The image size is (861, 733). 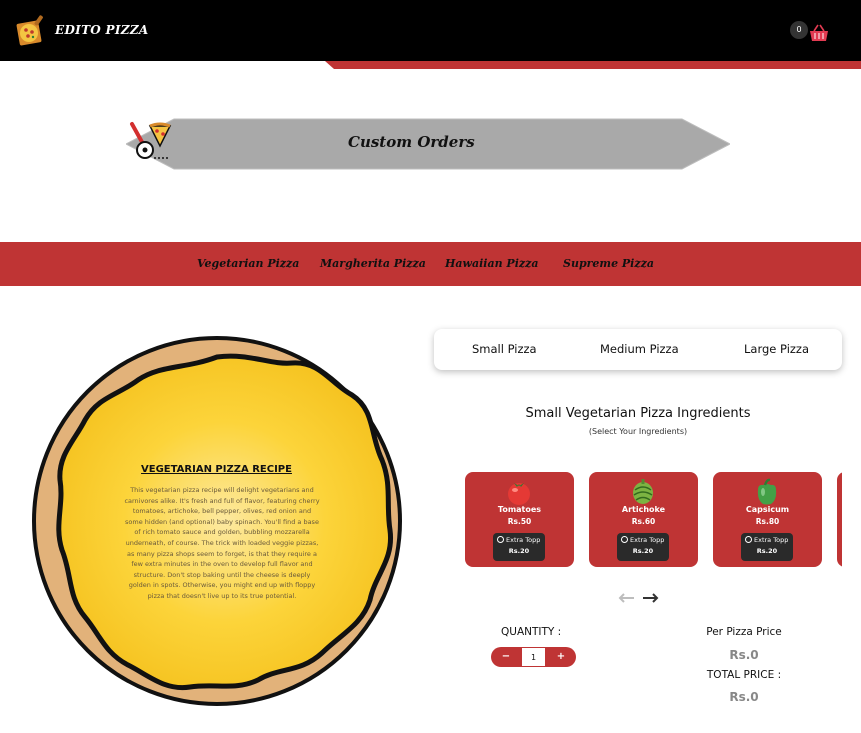 What do you see at coordinates (506, 657) in the screenshot?
I see `quantity-decrease-button: −` at bounding box center [506, 657].